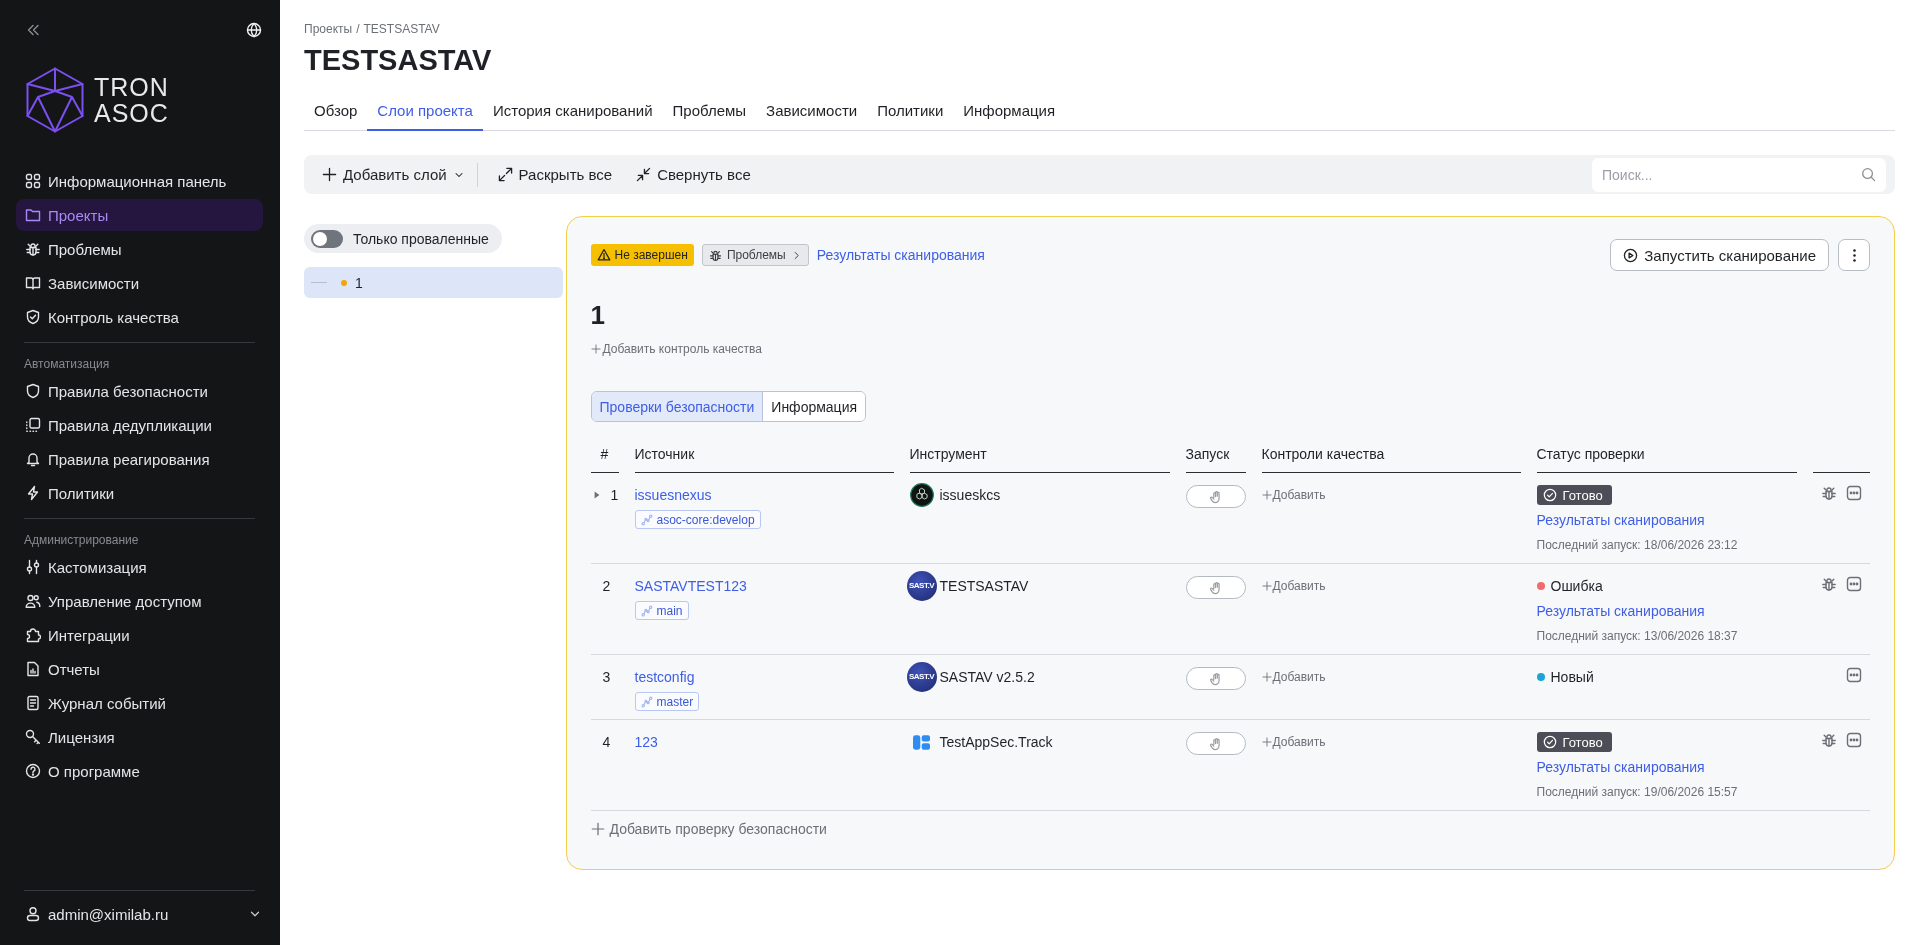  I want to click on report-icon, so click(33, 669).